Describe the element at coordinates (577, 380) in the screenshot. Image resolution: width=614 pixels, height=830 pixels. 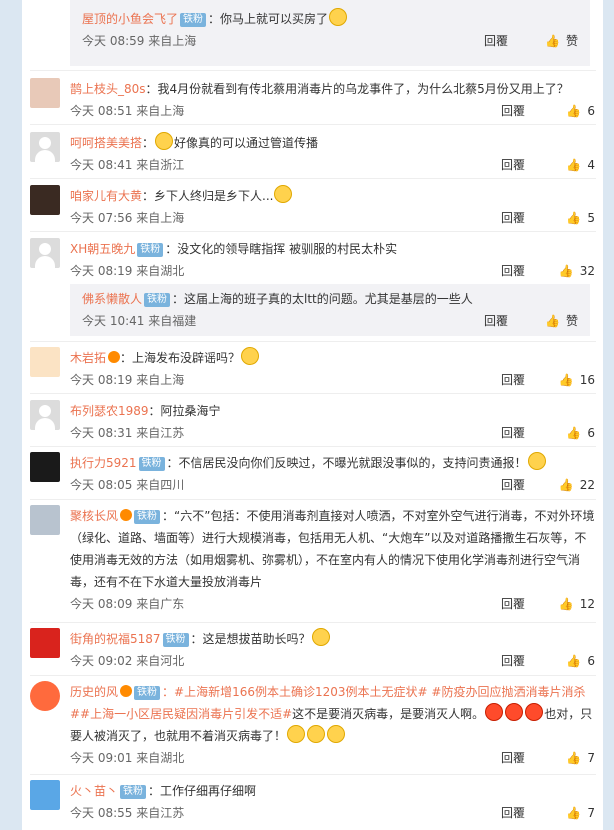
I see `like-button: 👍 16` at that location.